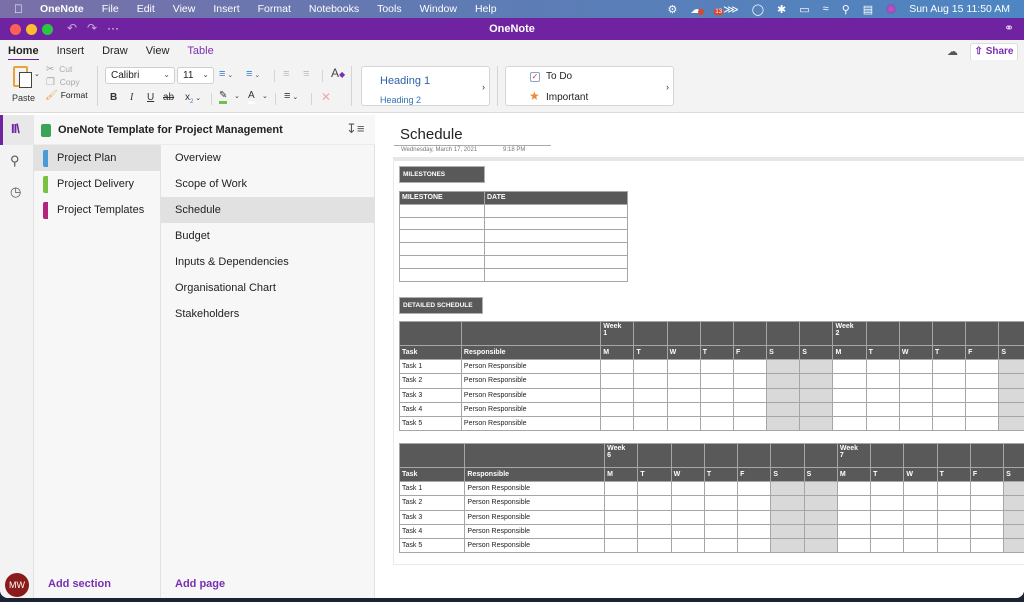  Describe the element at coordinates (431, 134) in the screenshot. I see `page-title: Schedule` at that location.